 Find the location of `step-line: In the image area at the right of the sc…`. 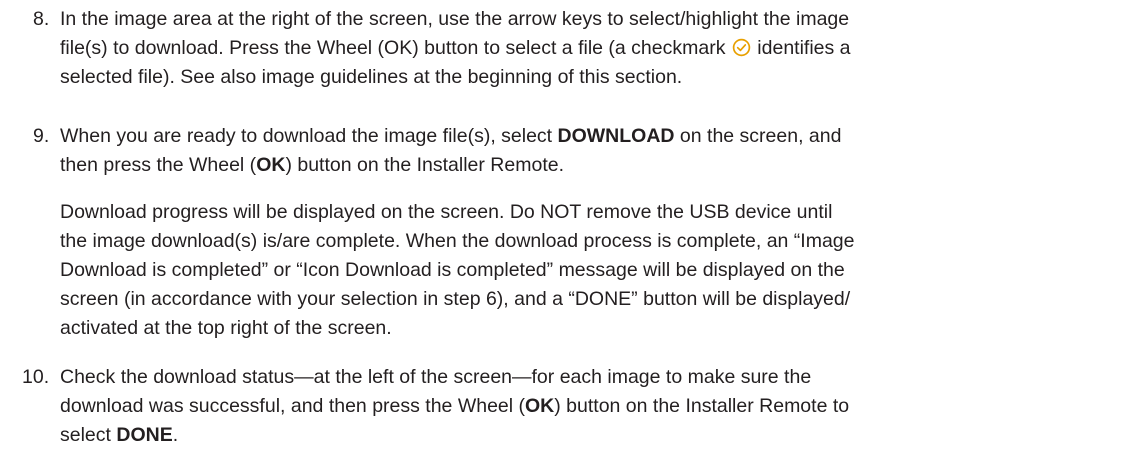

step-line: In the image area at the right of the sc… is located at coordinates (455, 19).